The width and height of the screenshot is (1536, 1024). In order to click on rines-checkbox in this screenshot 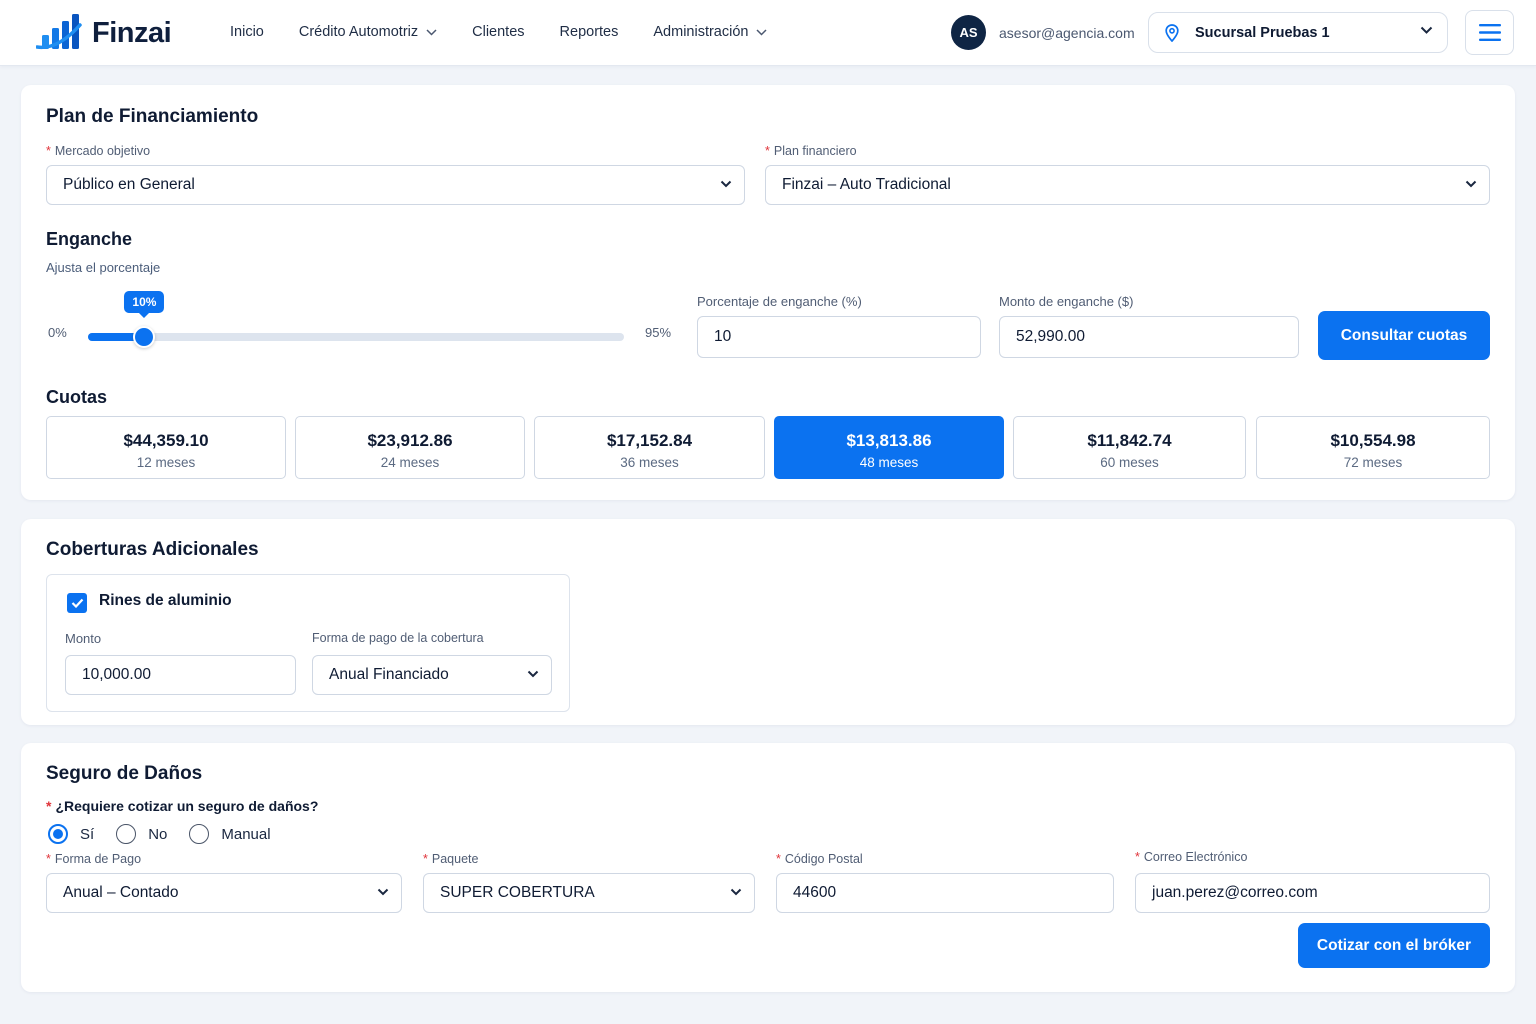, I will do `click(77, 603)`.